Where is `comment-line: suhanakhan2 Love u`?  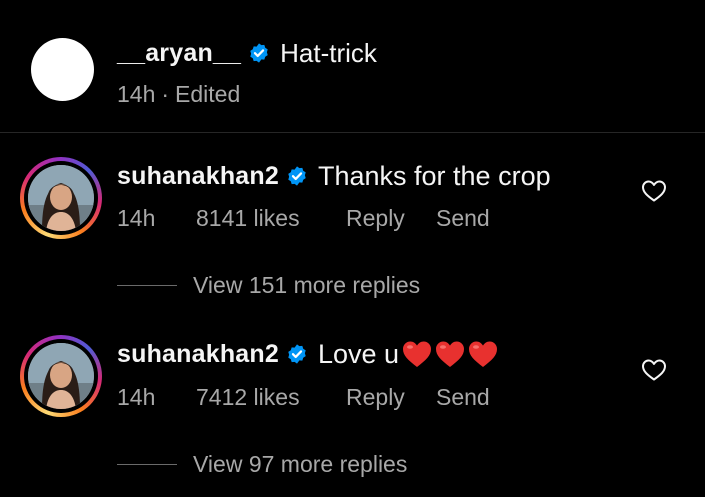
comment-line: suhanakhan2 Love u is located at coordinates (308, 354).